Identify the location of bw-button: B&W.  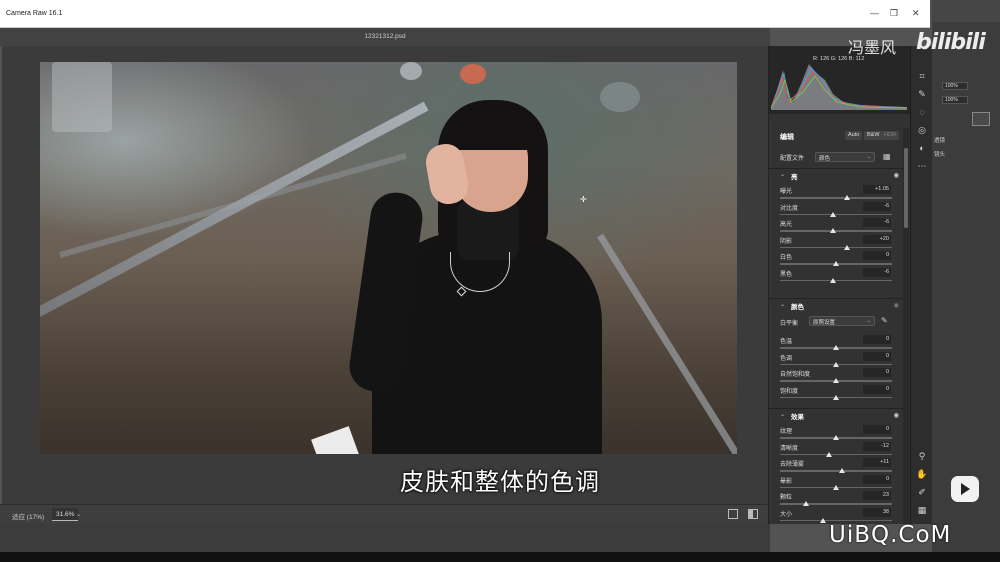
(873, 135).